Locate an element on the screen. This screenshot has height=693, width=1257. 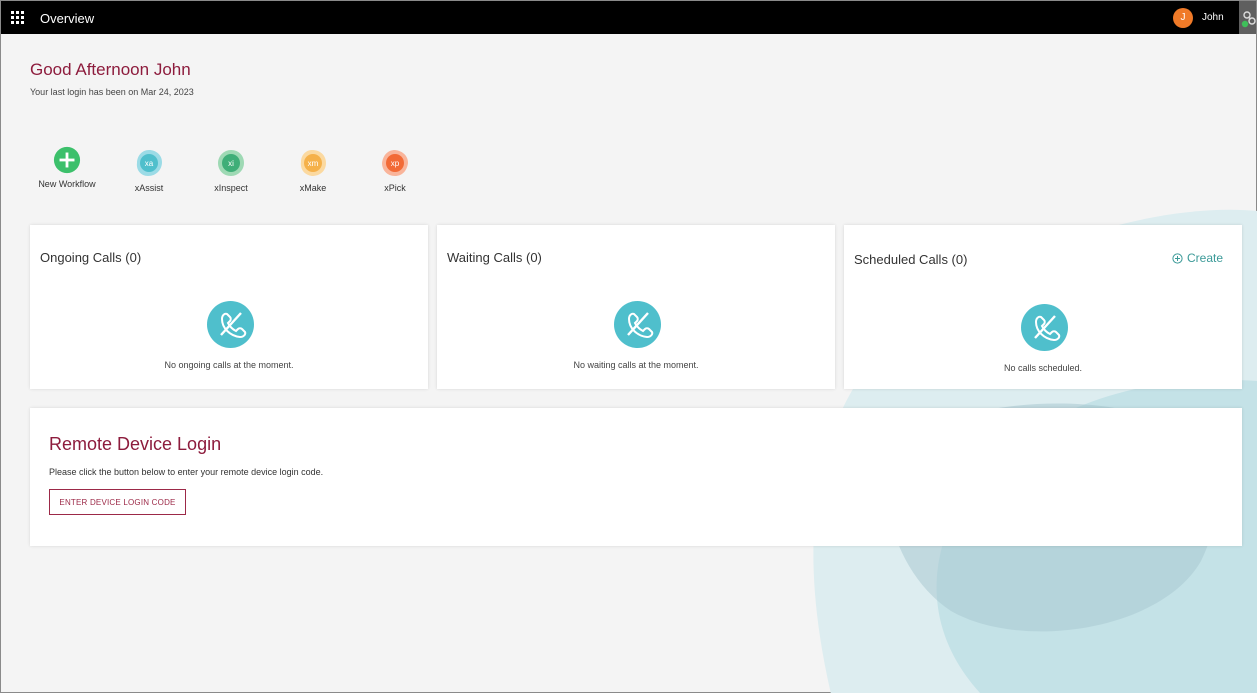
xassist-app-icon: xa is located at coordinates (149, 163).